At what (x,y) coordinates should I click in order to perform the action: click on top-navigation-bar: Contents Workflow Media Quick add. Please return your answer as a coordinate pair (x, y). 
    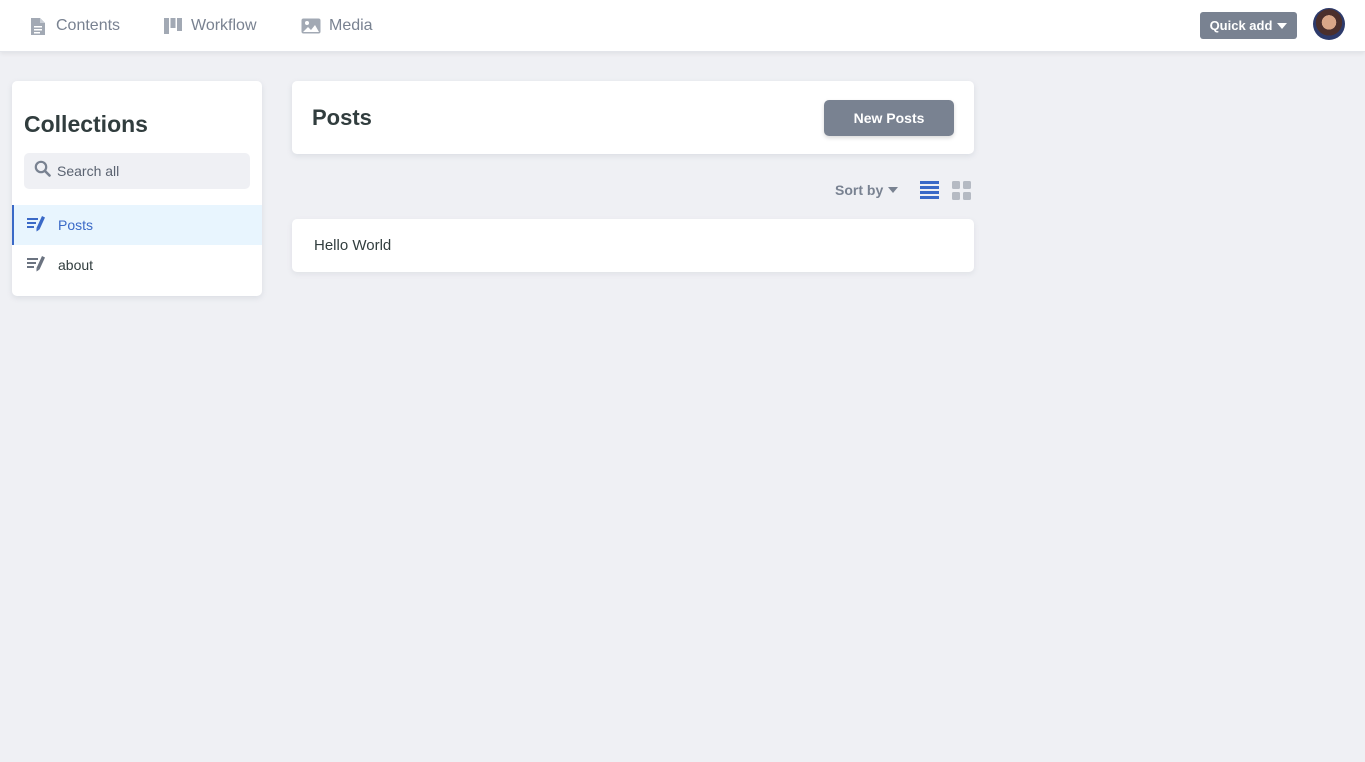
    Looking at the image, I should click on (682, 26).